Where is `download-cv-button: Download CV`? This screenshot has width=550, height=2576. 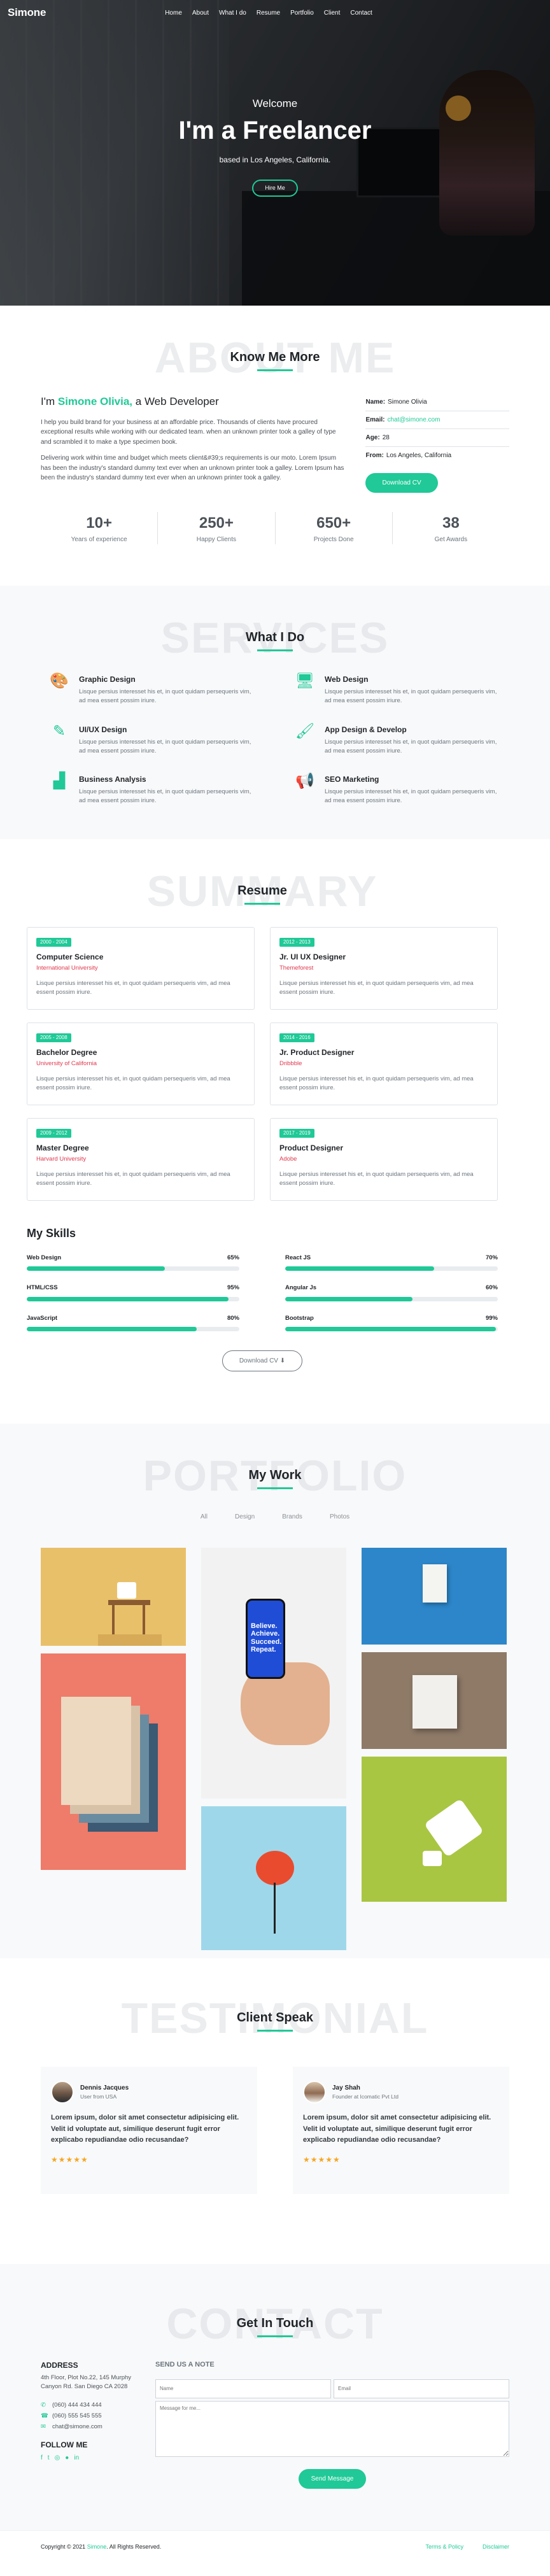 download-cv-button: Download CV is located at coordinates (401, 483).